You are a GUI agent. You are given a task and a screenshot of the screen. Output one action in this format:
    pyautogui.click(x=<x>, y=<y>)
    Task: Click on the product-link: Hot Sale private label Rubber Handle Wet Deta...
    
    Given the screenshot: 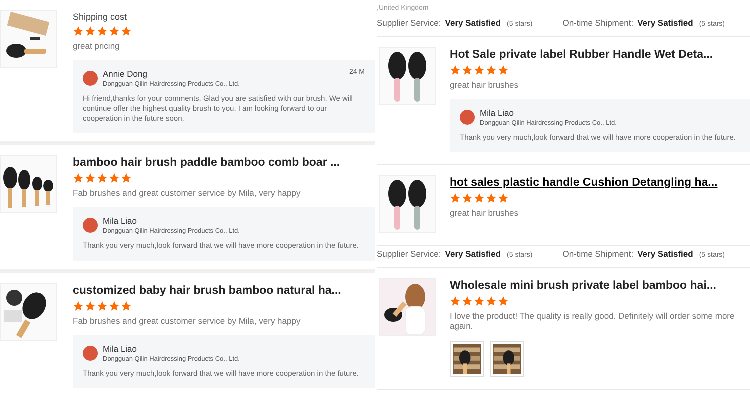 What is the action you would take?
    pyautogui.click(x=600, y=55)
    